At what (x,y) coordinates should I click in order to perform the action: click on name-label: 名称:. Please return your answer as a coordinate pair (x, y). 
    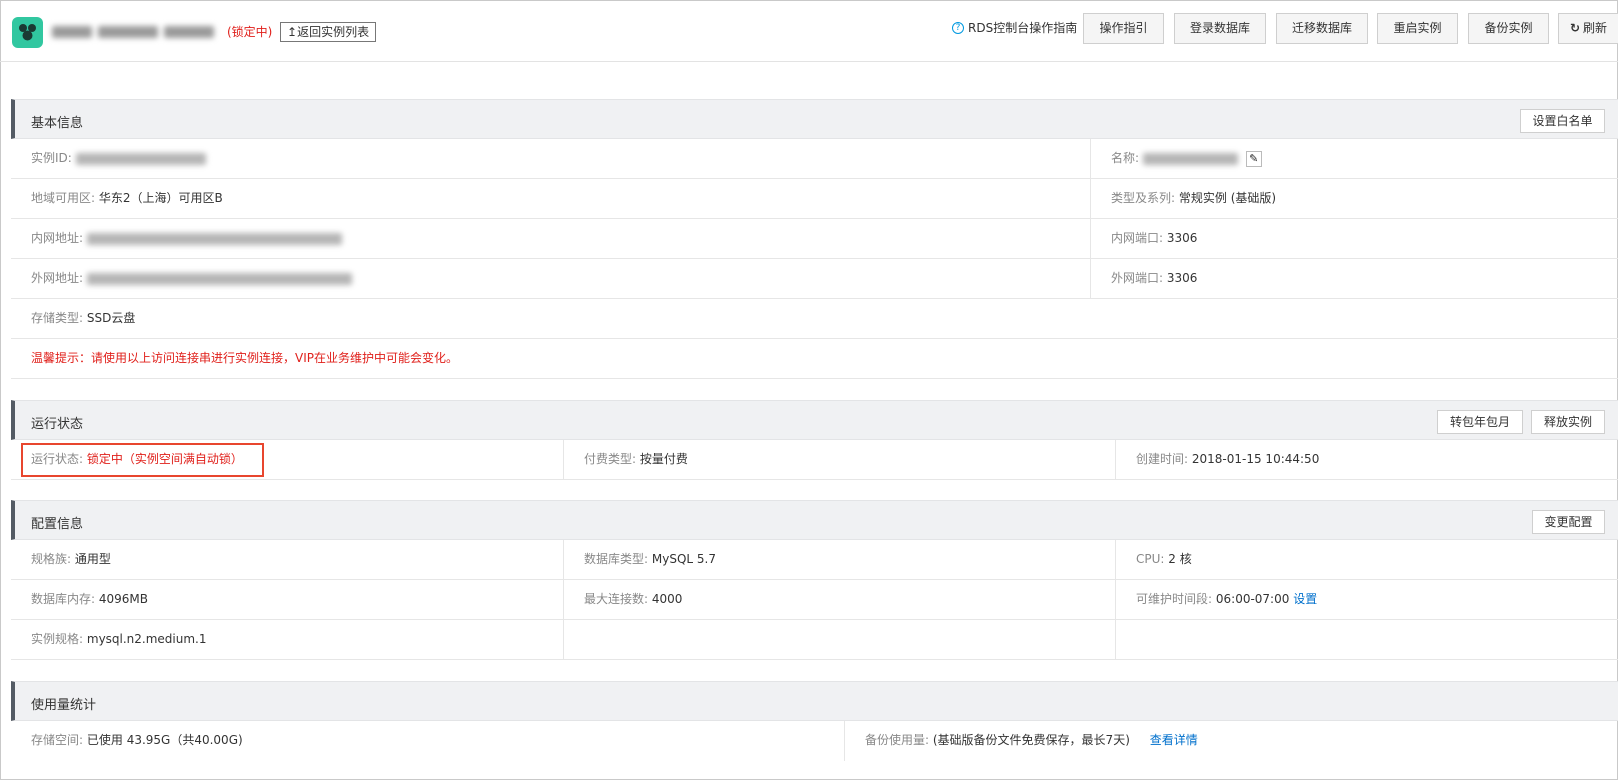
    Looking at the image, I should click on (1125, 158).